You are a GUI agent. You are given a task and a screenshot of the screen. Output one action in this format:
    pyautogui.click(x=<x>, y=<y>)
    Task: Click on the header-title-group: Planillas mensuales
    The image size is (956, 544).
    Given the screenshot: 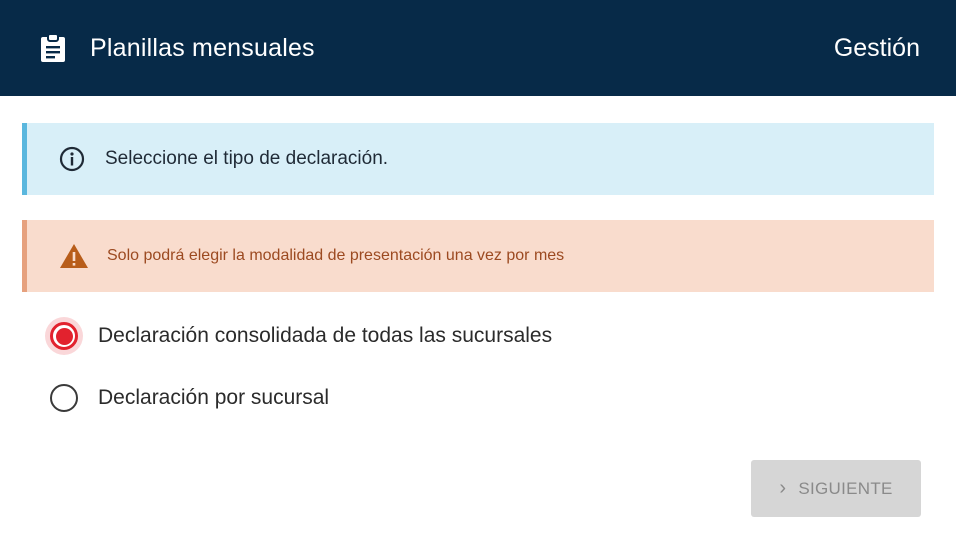 What is the action you would take?
    pyautogui.click(x=177, y=48)
    